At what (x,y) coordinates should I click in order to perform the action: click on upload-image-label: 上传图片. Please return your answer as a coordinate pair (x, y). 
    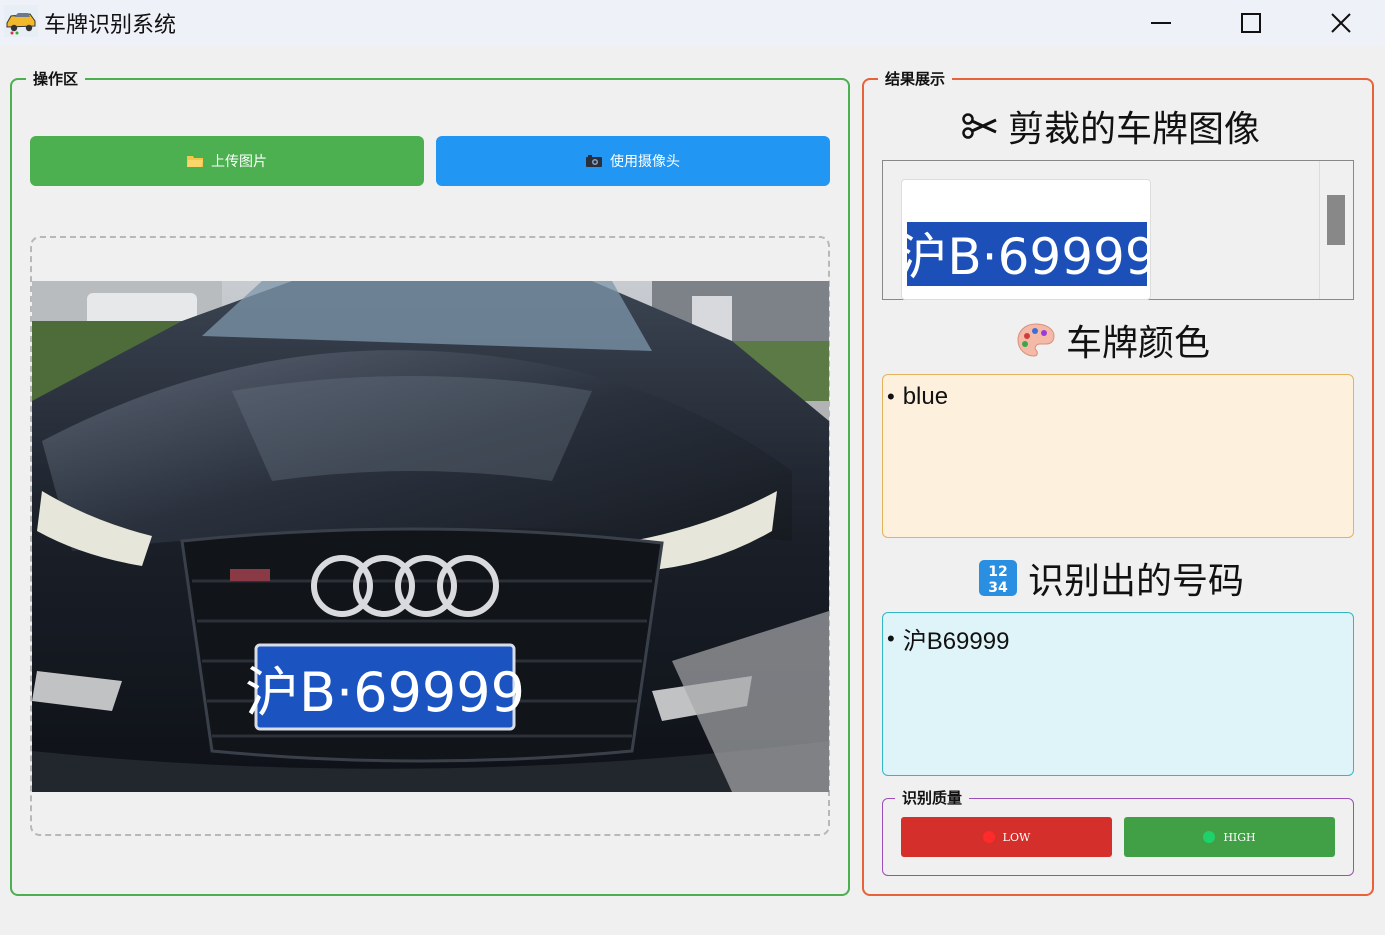
    Looking at the image, I should click on (239, 162).